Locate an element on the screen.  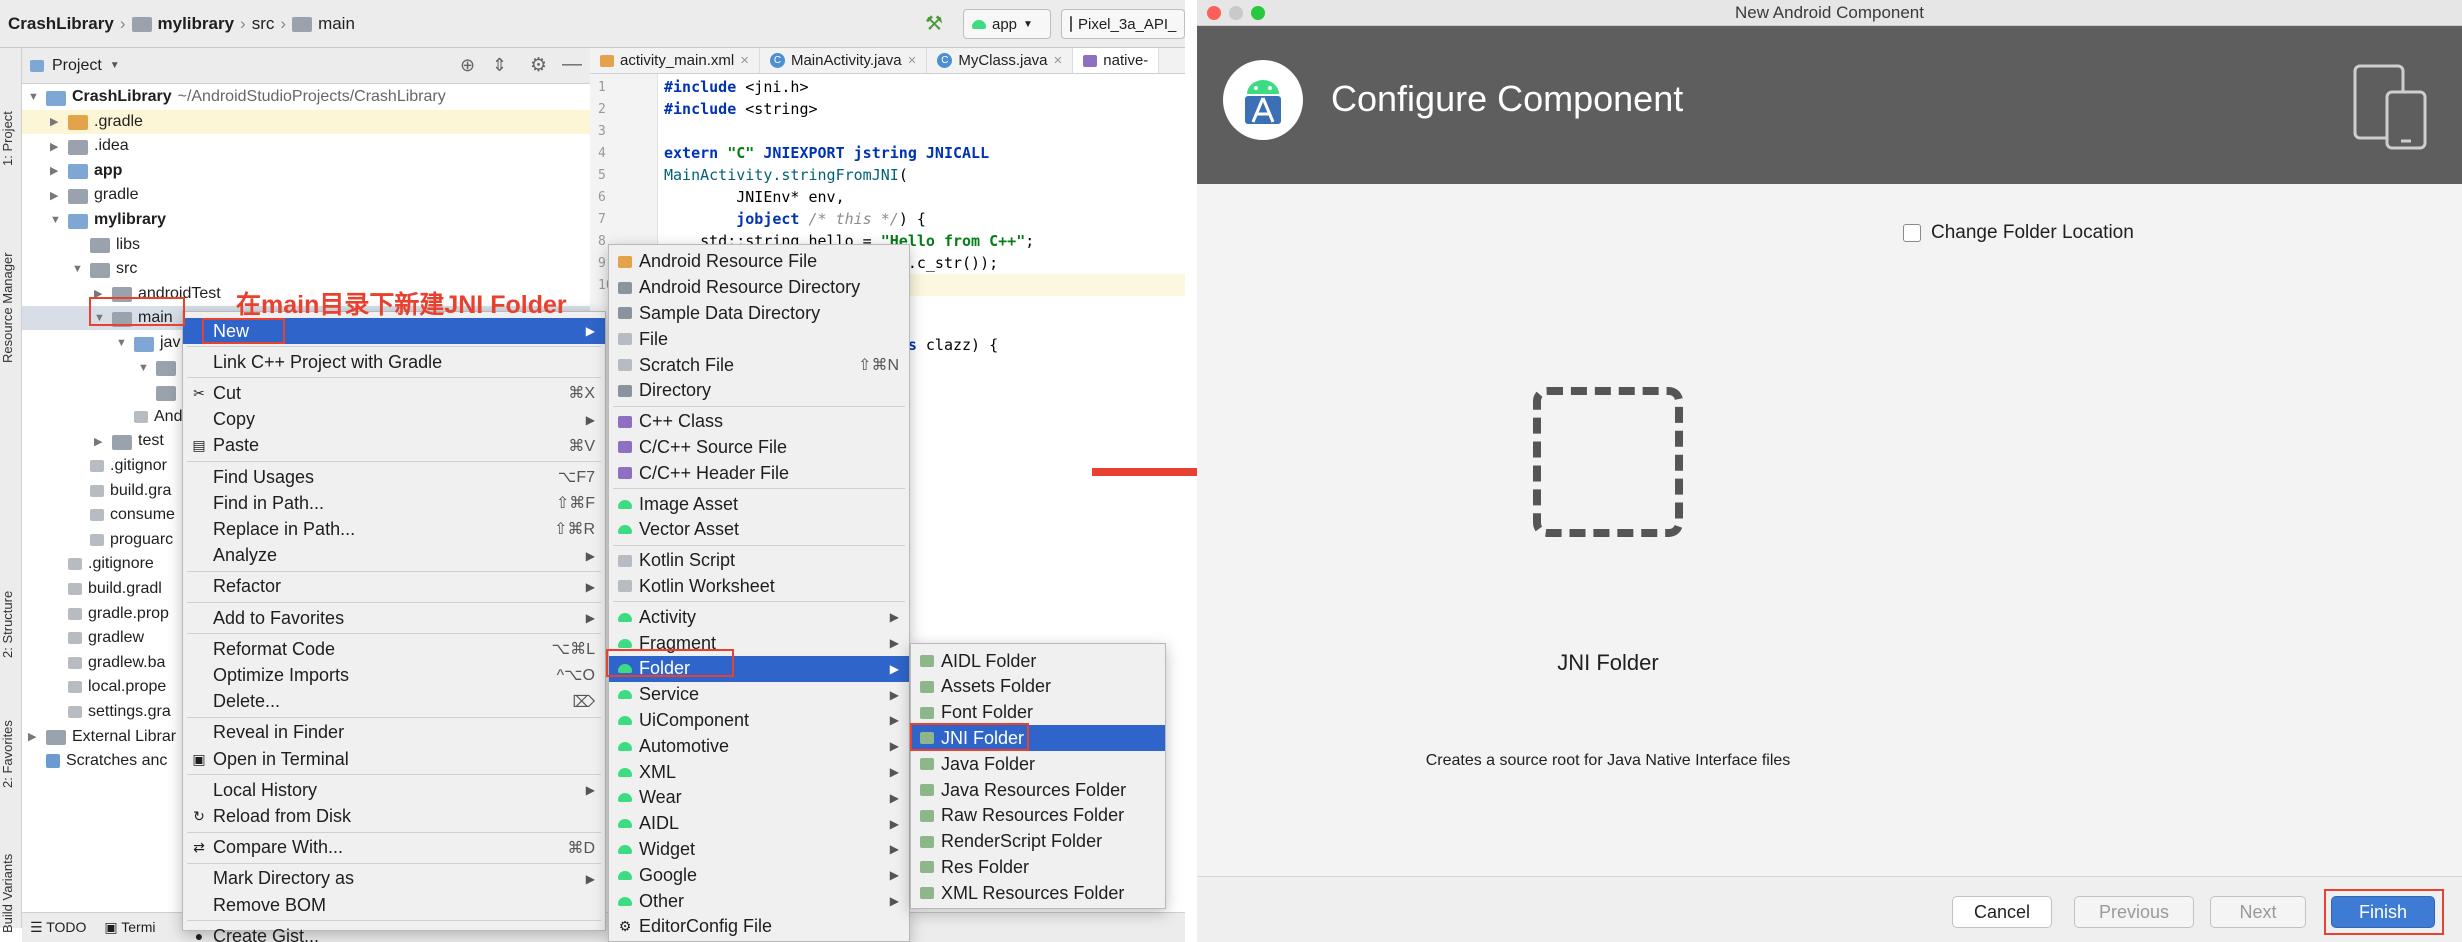
gear-icon: ⚙ is located at coordinates (538, 65).